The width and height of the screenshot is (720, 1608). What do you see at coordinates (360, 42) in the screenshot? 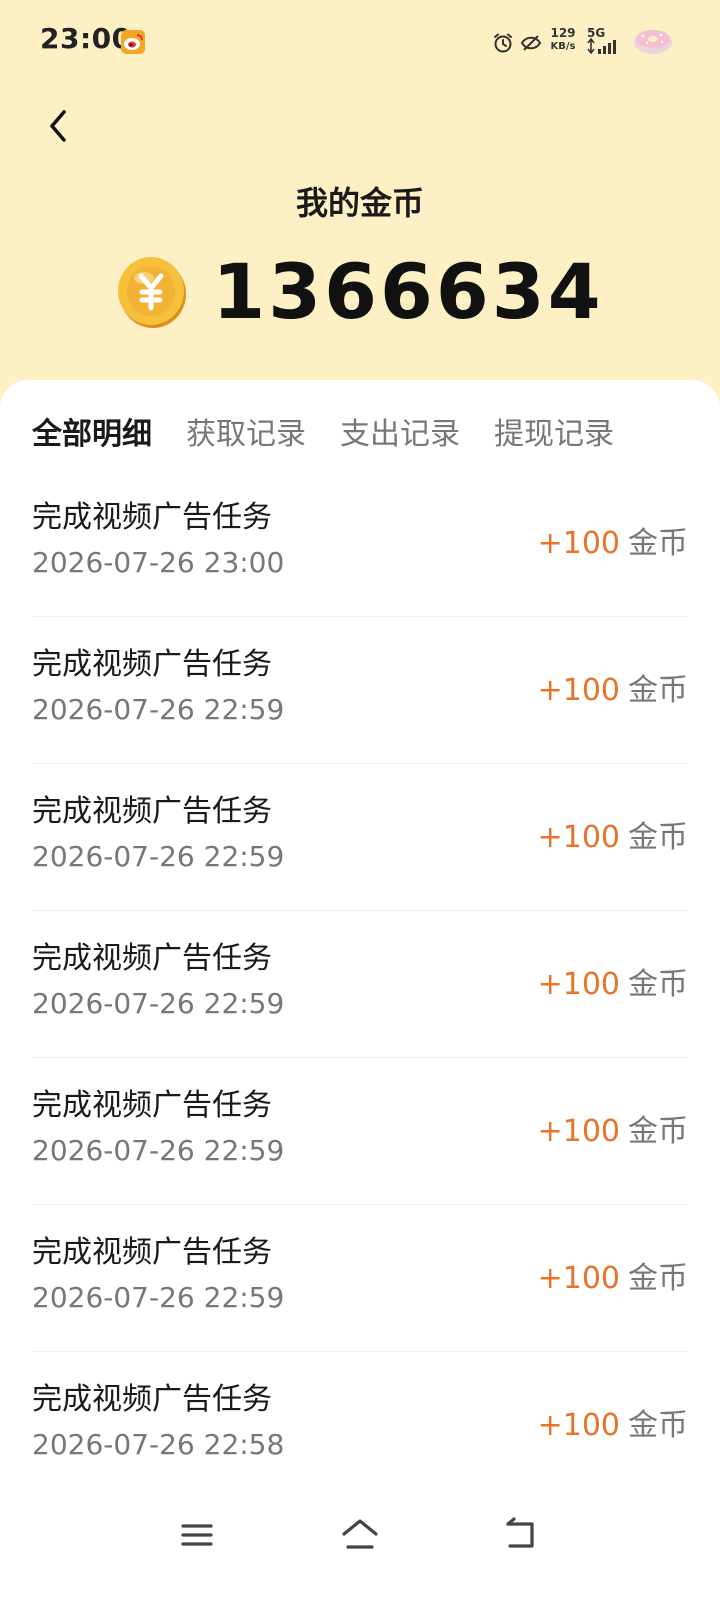
I see `status-bar: 23:00 129 KB/s 5G` at bounding box center [360, 42].